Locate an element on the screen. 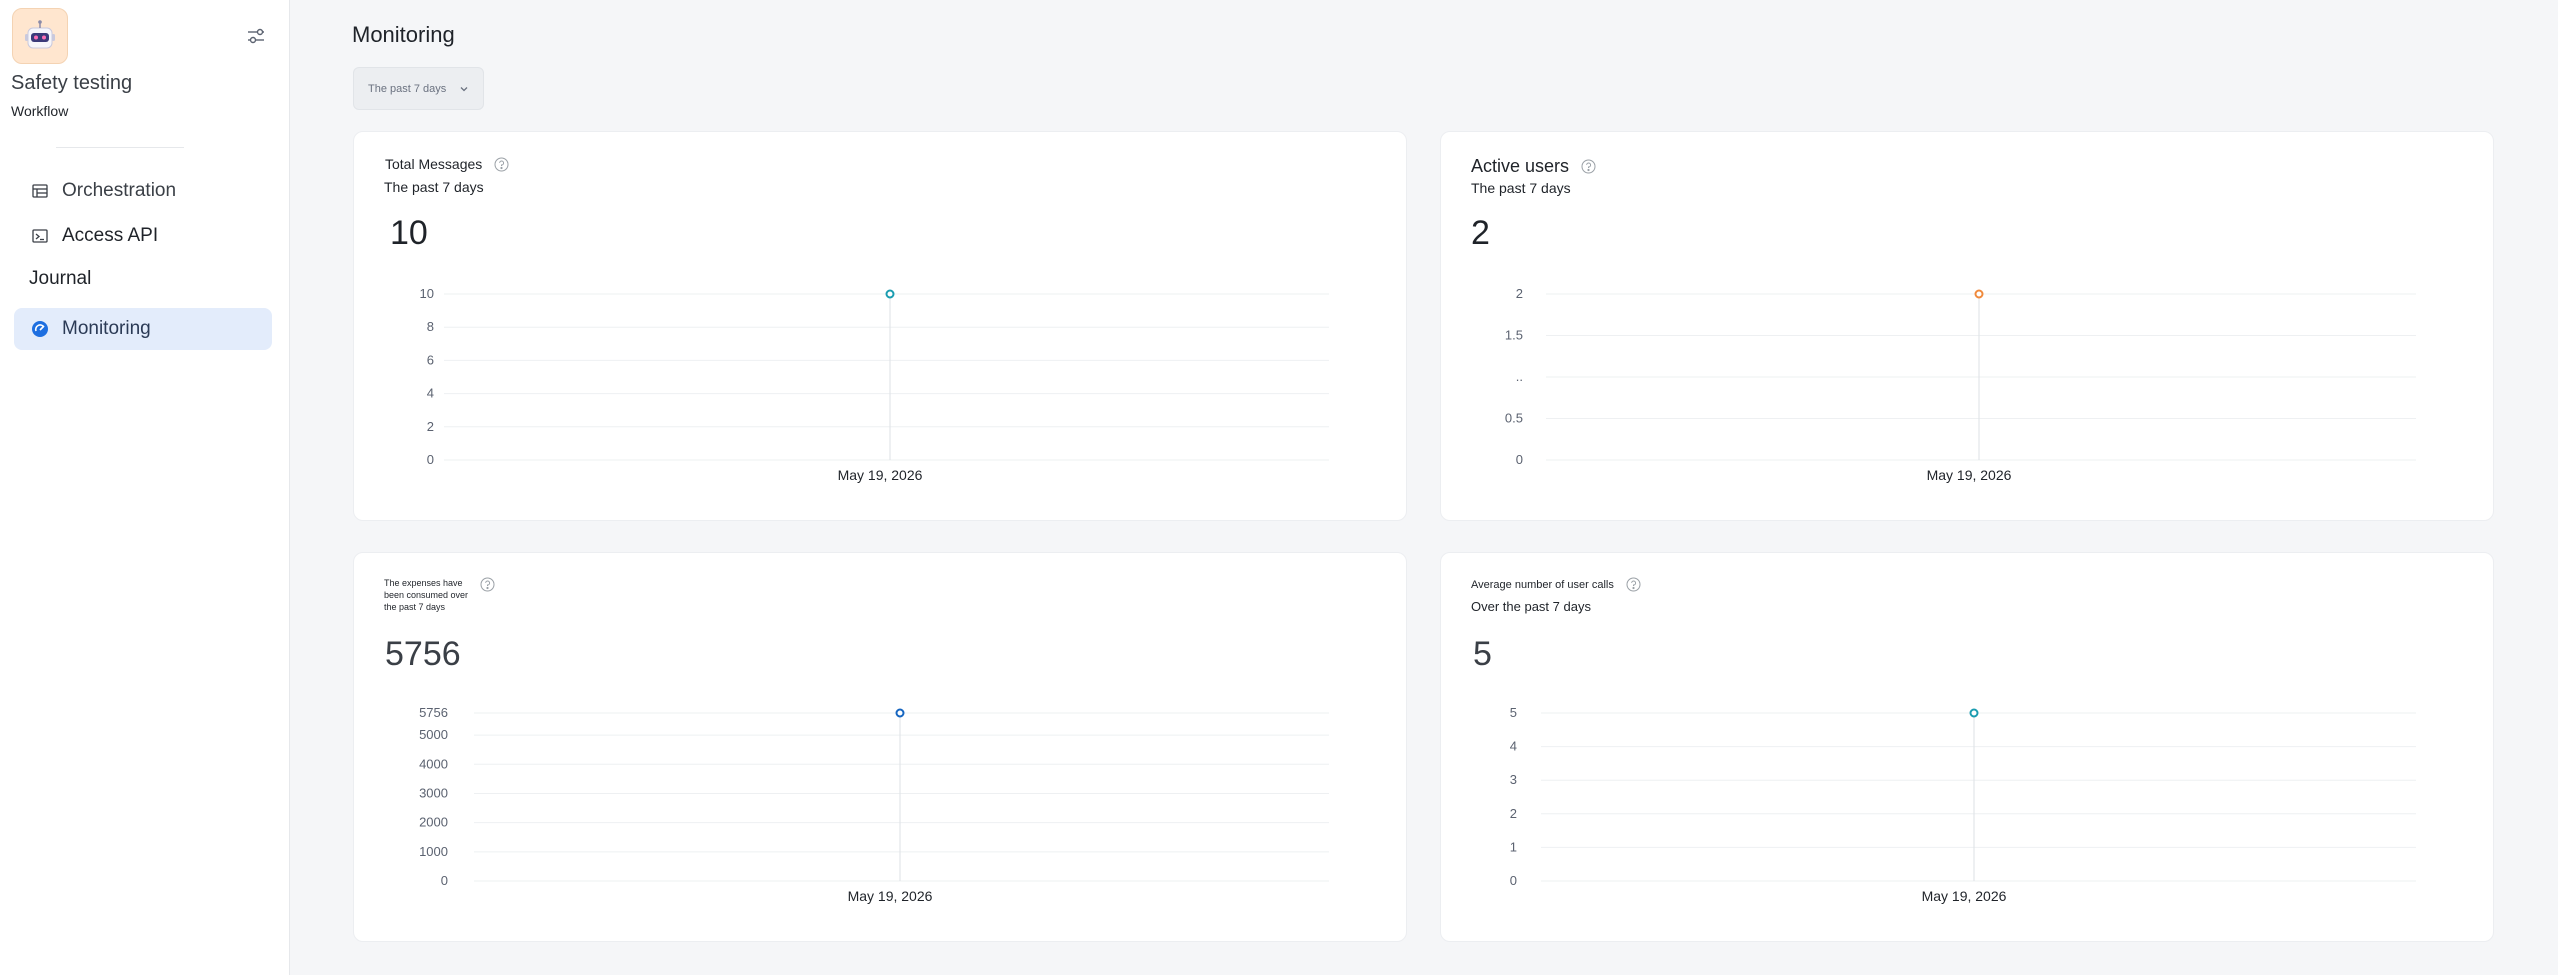  y-tick-label: 1000 is located at coordinates (433, 851).